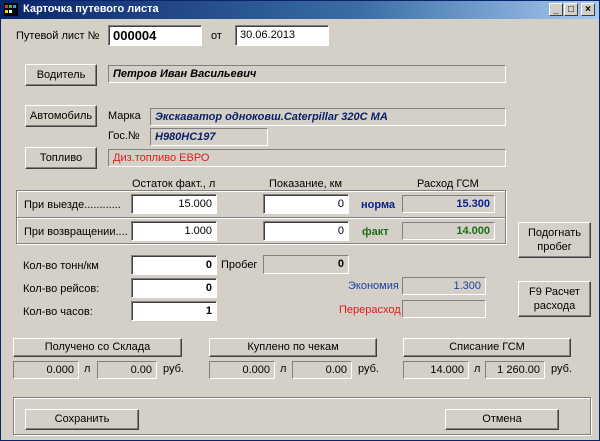 Image resolution: width=600 pixels, height=441 pixels. I want to click on hours-input: 1, so click(174, 311).